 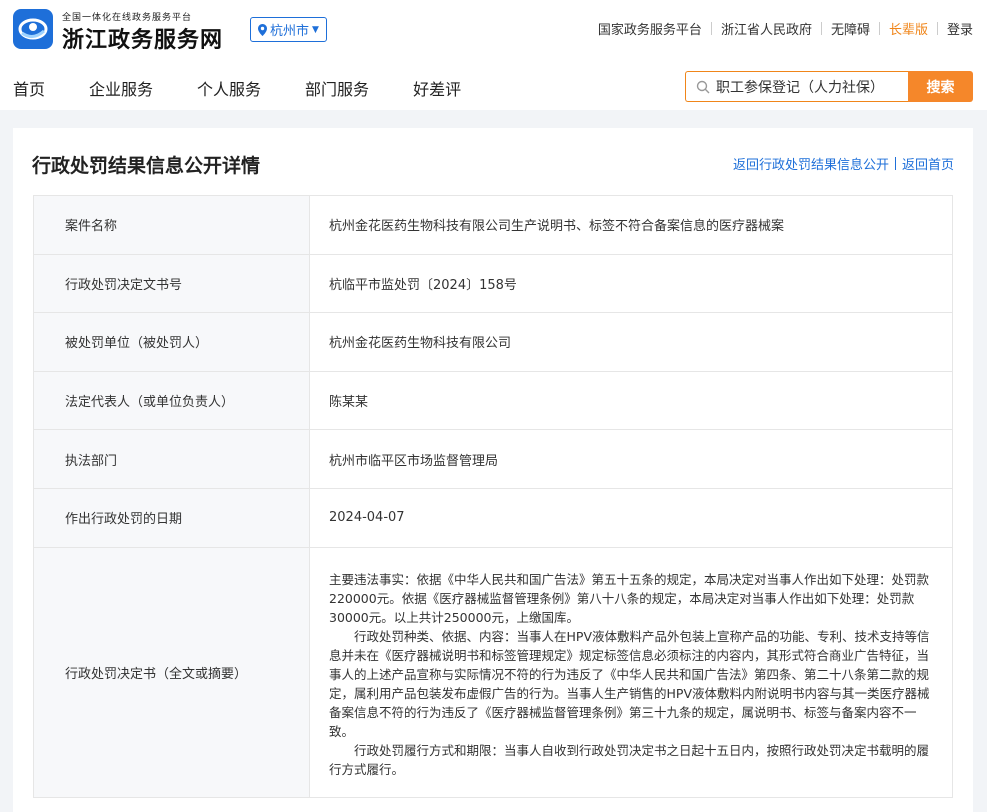 I want to click on link-elder-version: 长辈版, so click(x=908, y=28).